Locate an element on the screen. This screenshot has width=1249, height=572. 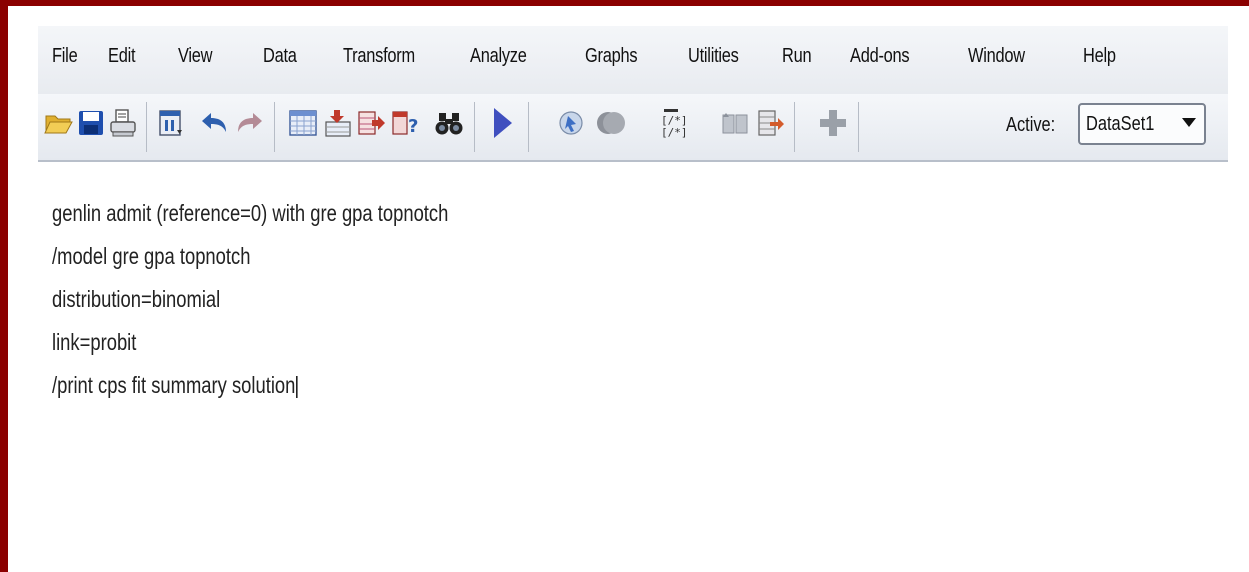
save-icon is located at coordinates (91, 123).